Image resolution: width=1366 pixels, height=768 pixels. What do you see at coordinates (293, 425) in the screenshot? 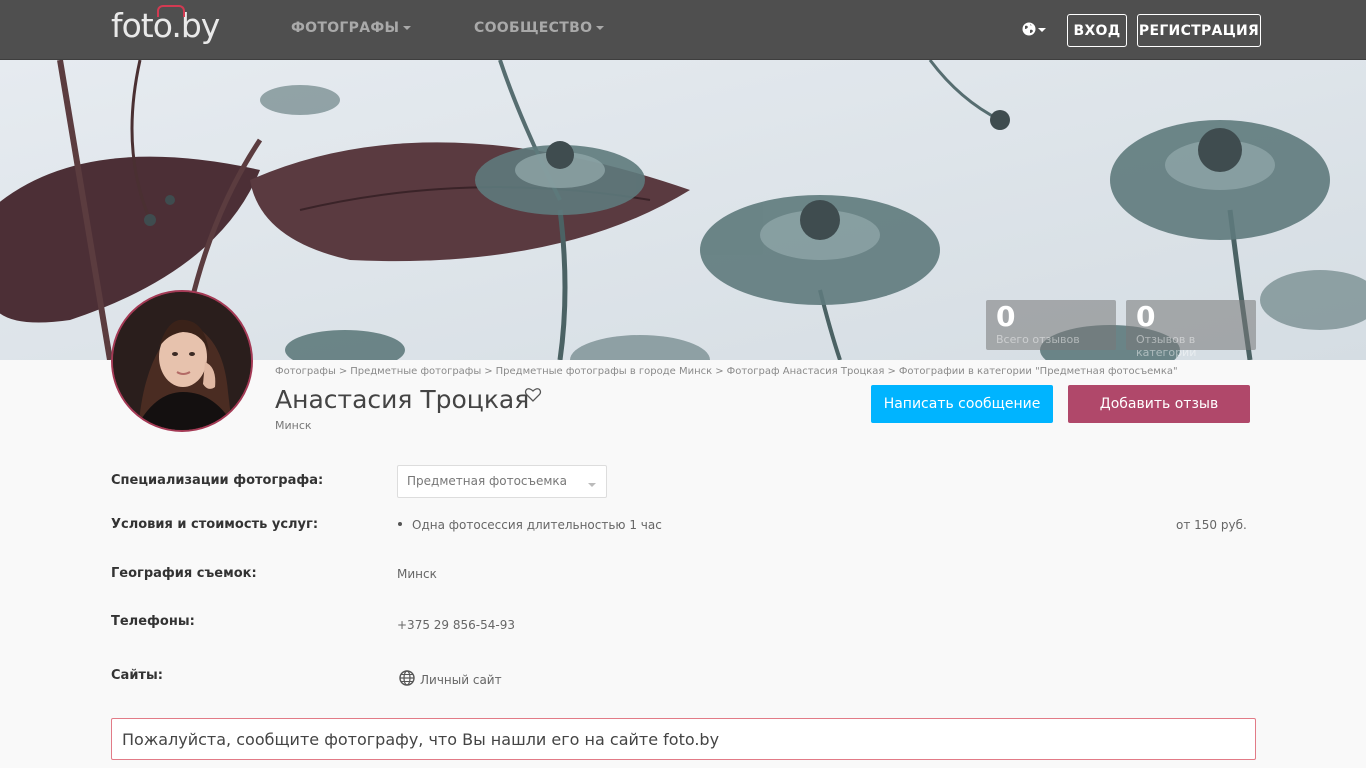
I see `photographer-city: Минск` at bounding box center [293, 425].